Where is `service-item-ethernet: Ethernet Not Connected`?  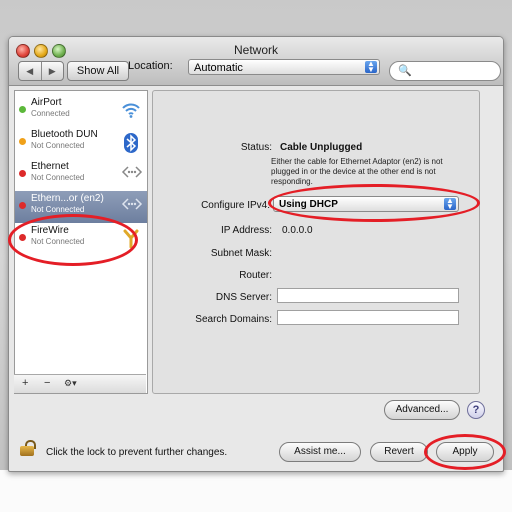 service-item-ethernet: Ethernet Not Connected is located at coordinates (81, 175).